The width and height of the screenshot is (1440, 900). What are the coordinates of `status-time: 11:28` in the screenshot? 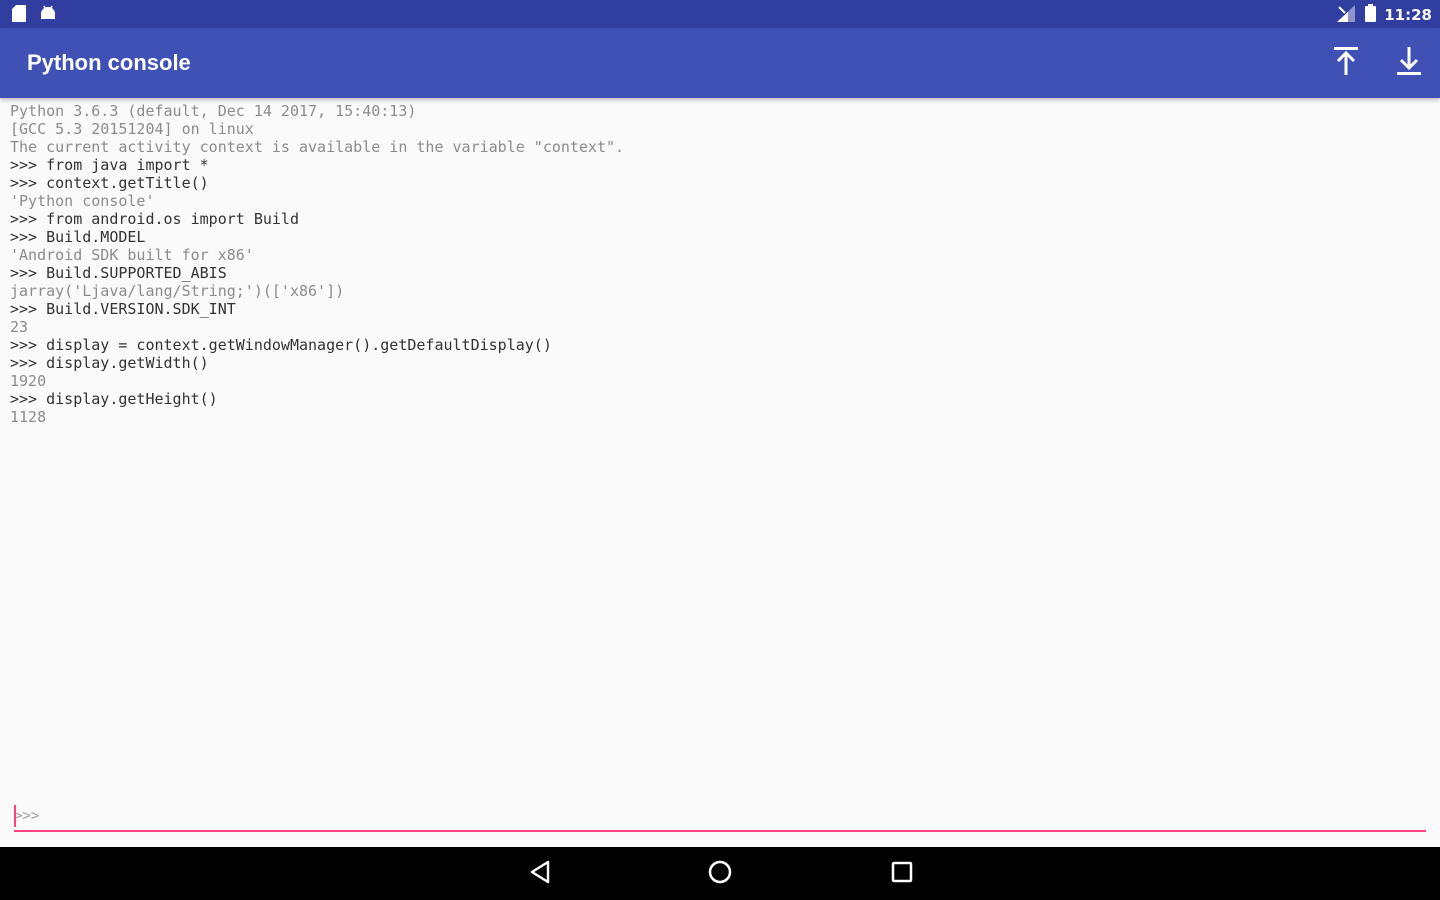 It's located at (1408, 15).